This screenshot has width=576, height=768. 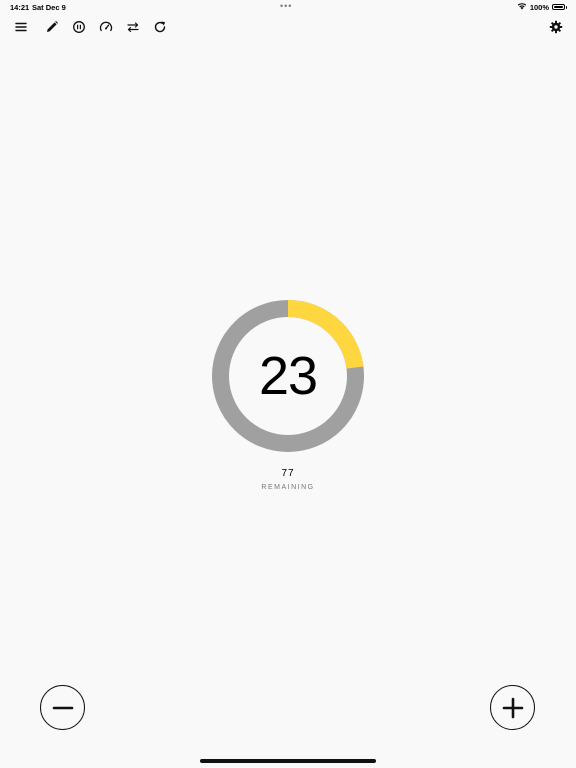 I want to click on multitask-dots: •••, so click(x=286, y=6).